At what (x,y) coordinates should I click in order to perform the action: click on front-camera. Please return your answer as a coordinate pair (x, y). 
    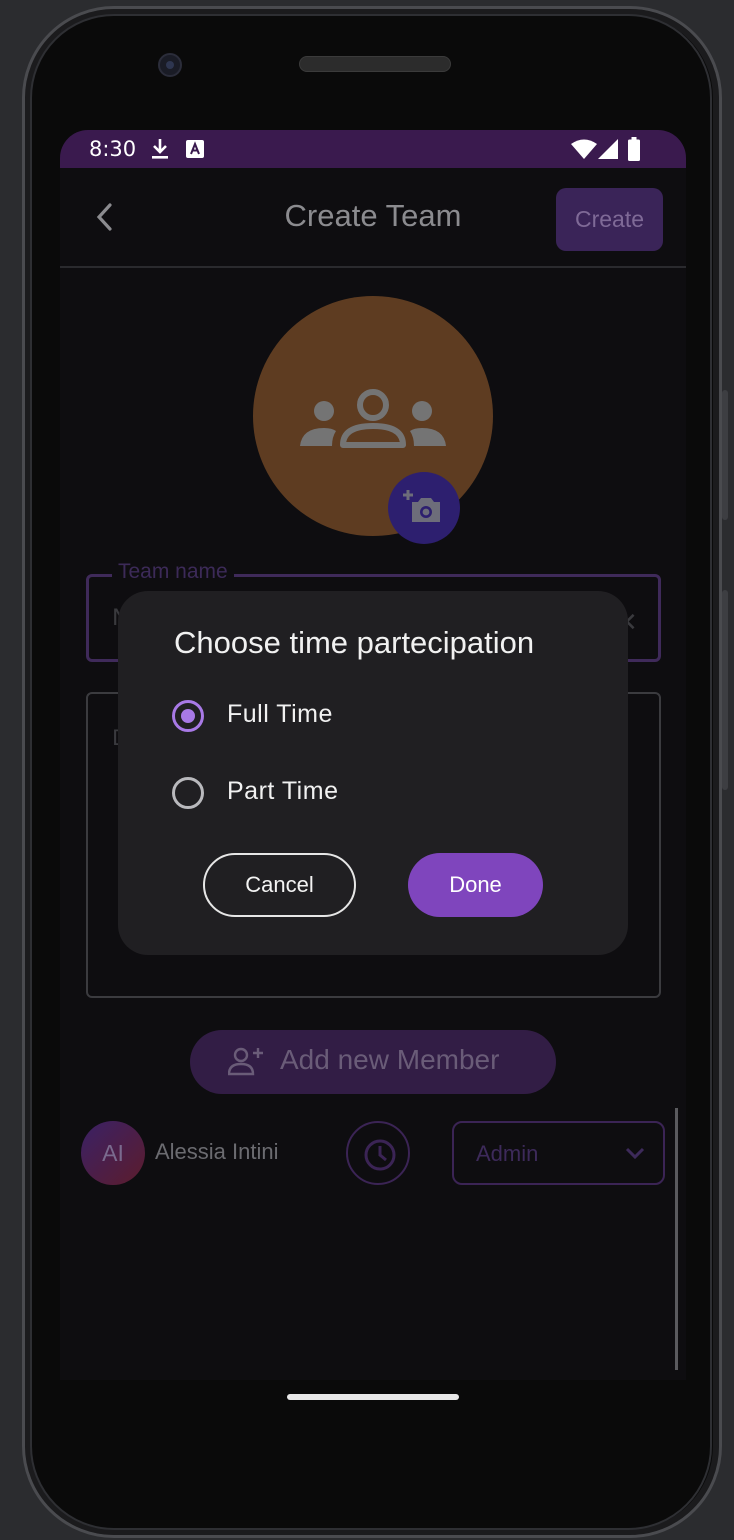
    Looking at the image, I should click on (170, 65).